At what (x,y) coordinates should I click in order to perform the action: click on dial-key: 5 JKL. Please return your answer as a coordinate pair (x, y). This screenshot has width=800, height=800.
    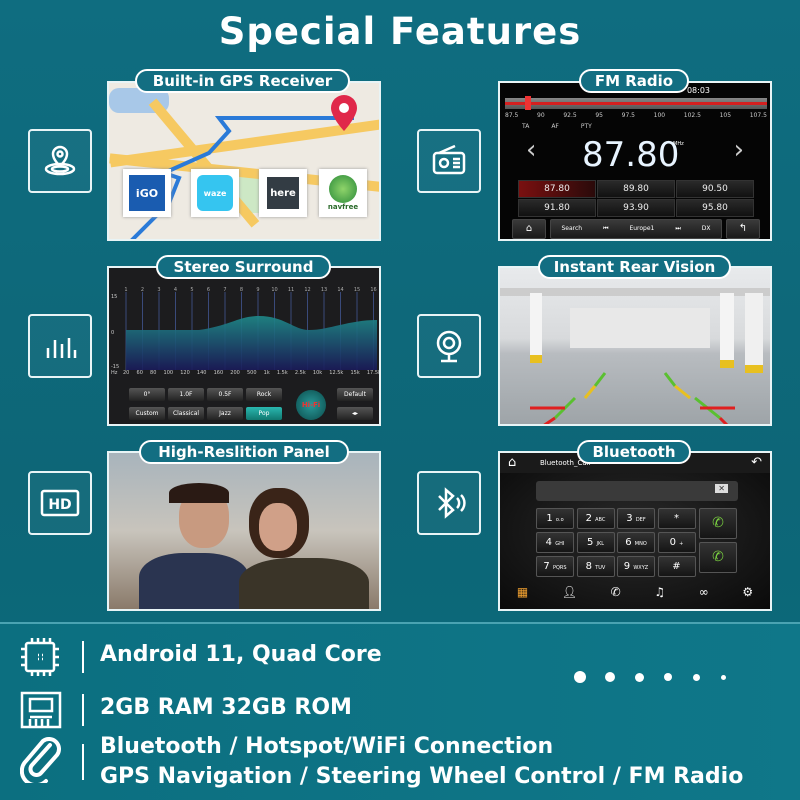
    Looking at the image, I should click on (595, 542).